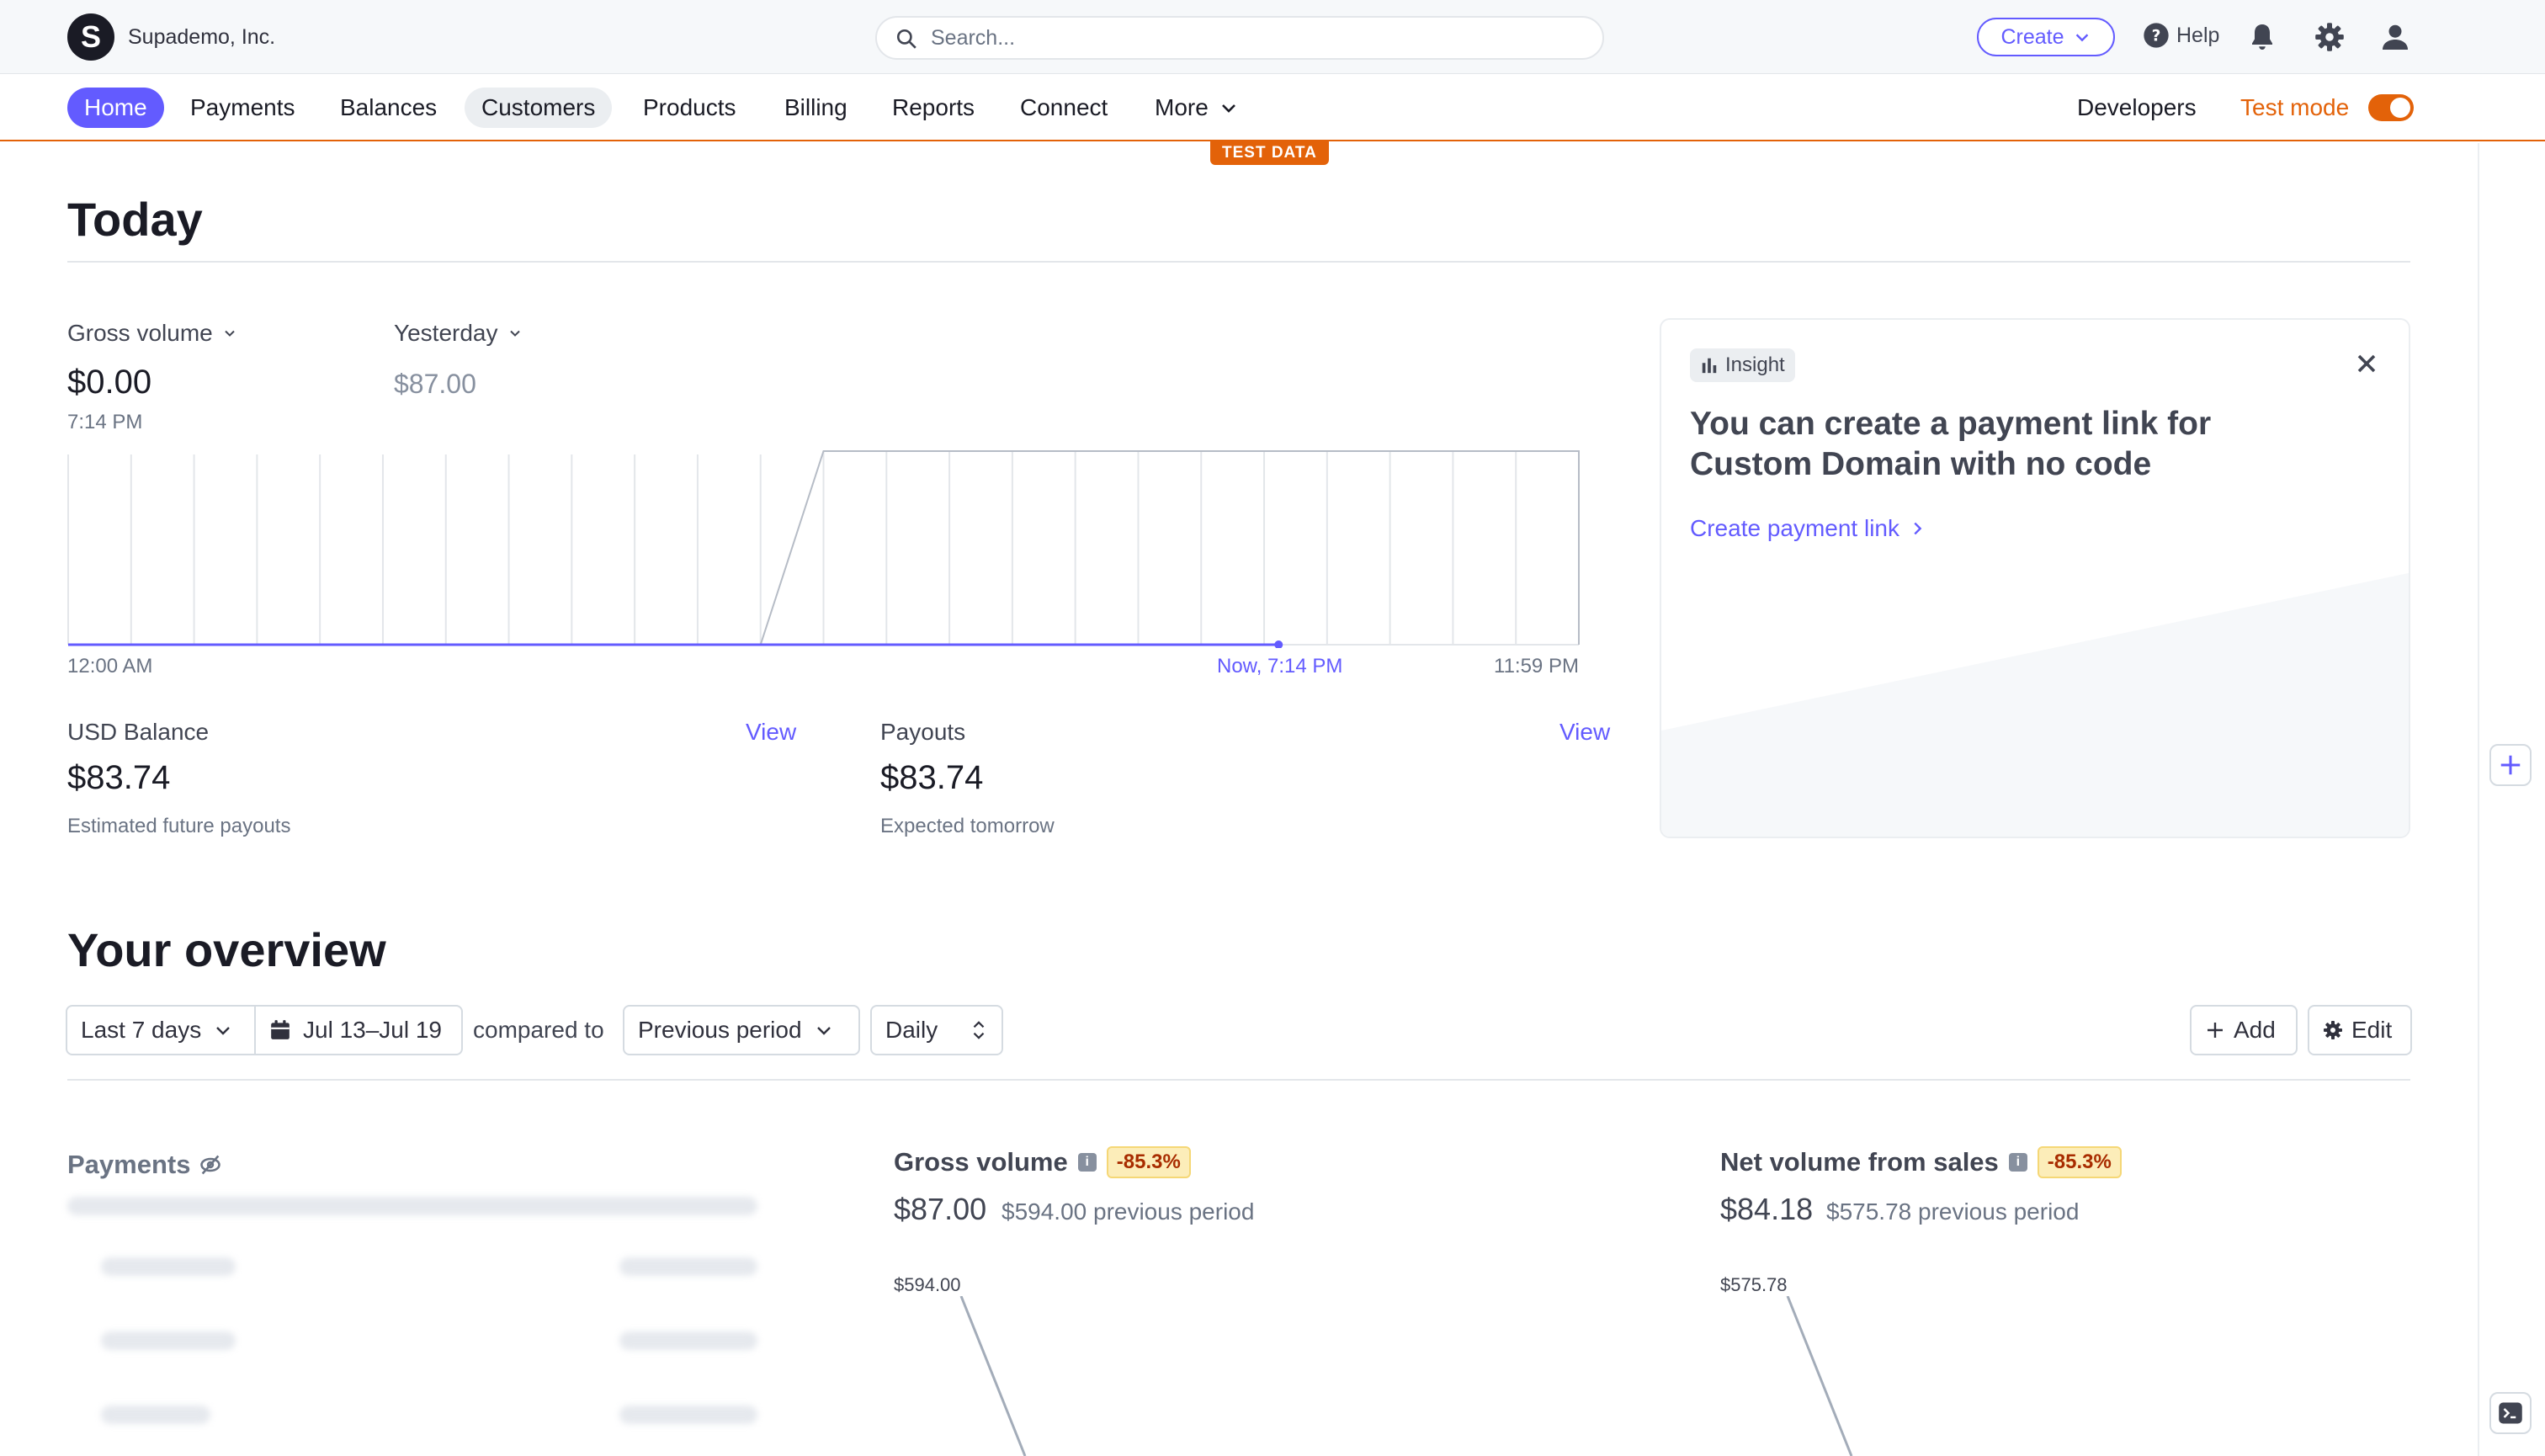  I want to click on usd-balance-label: USD Balance, so click(138, 732).